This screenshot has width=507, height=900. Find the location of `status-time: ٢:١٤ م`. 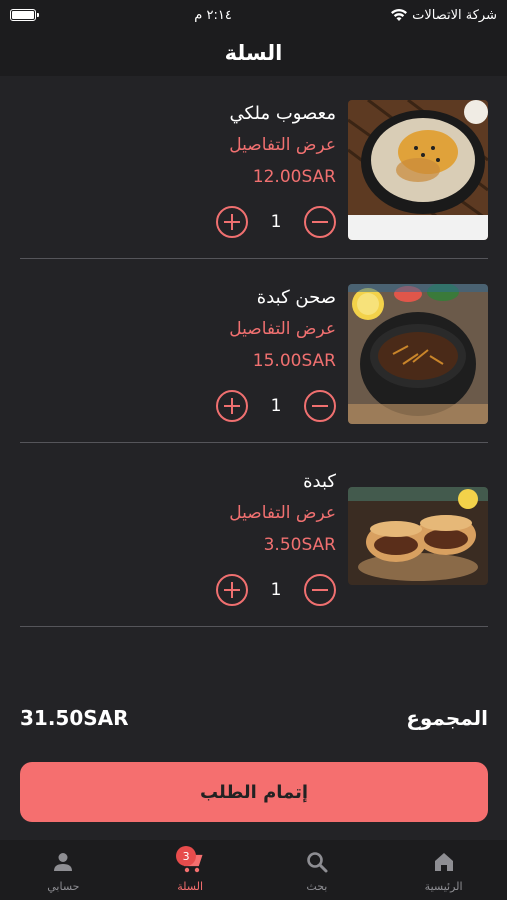

status-time: ٢:١٤ م is located at coordinates (213, 15).